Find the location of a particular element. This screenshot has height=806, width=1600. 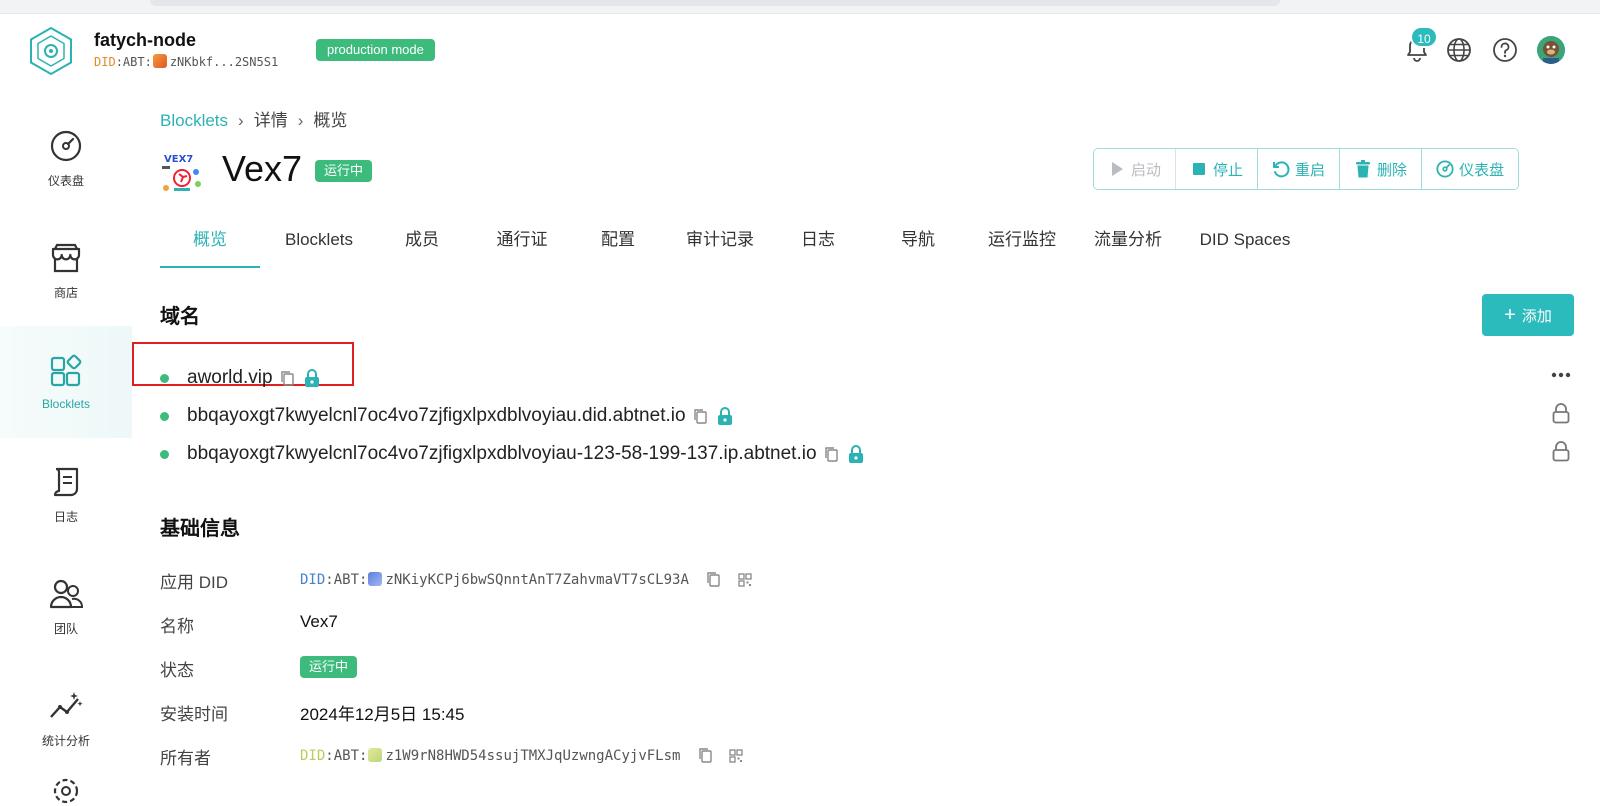

did-address: zNKiyKCPj6bwSQnntAnT7ZahvmaVT7sCL93A is located at coordinates (537, 580).